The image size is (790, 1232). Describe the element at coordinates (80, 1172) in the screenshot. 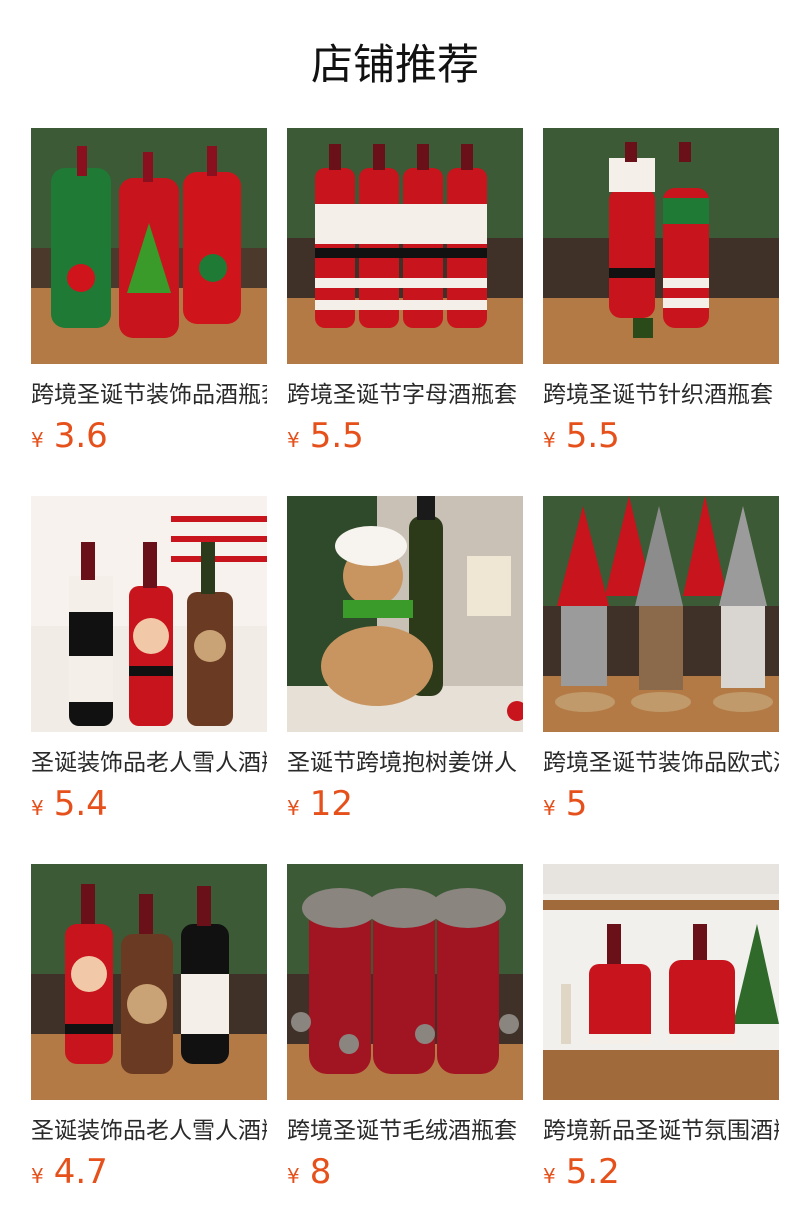

I see `price-value: 4.7` at that location.